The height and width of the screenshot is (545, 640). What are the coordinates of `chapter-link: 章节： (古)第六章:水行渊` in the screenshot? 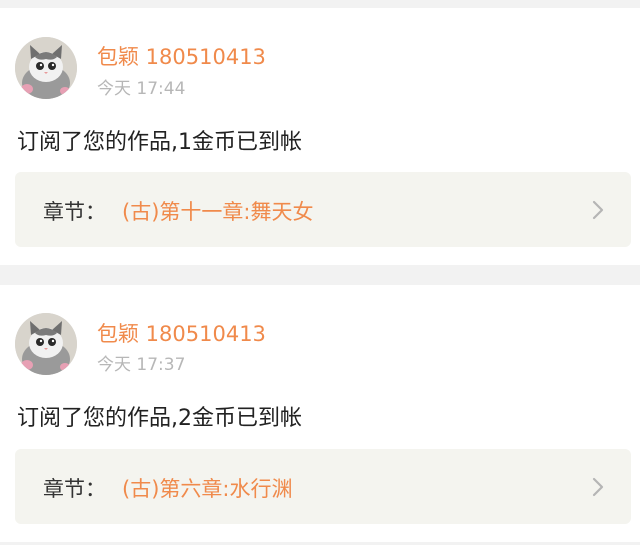 It's located at (323, 486).